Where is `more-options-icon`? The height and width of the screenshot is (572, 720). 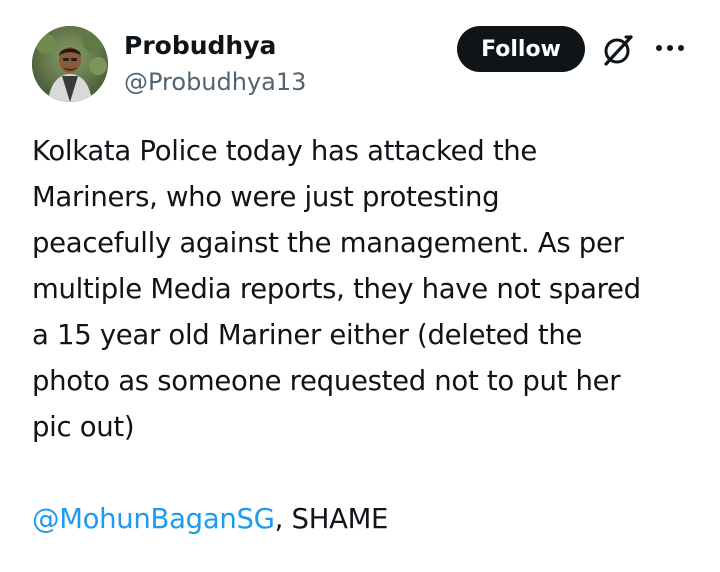
more-options-icon is located at coordinates (670, 48).